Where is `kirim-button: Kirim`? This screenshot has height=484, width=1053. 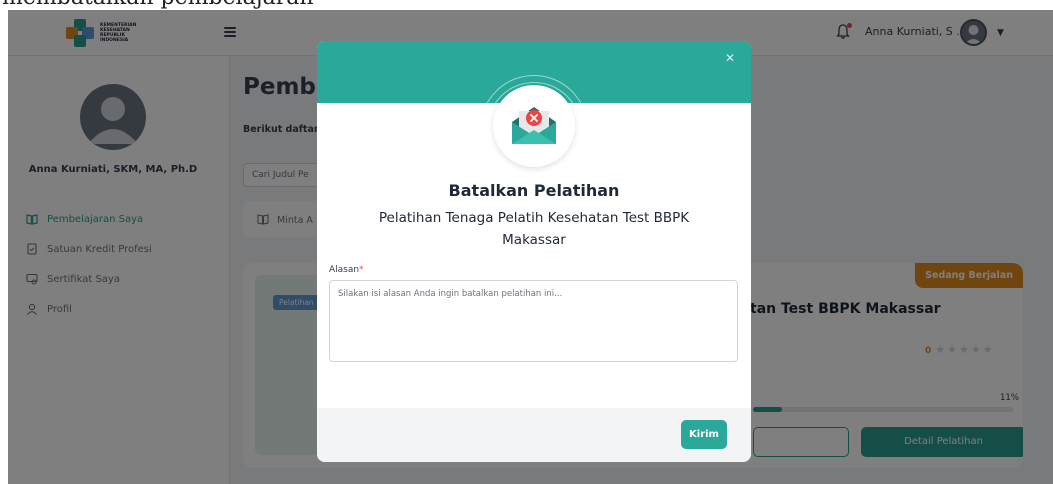 kirim-button: Kirim is located at coordinates (704, 434).